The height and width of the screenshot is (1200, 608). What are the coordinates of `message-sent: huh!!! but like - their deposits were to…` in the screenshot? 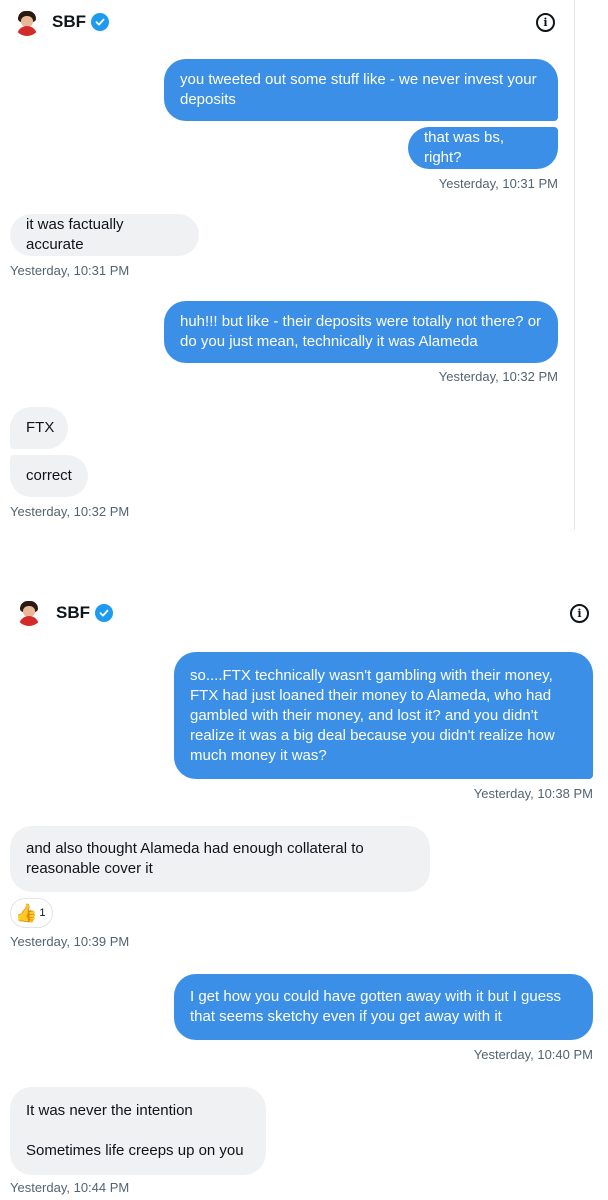 It's located at (361, 332).